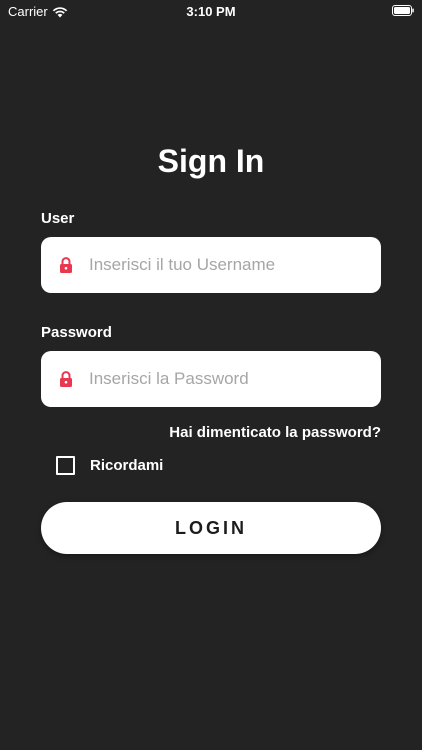  Describe the element at coordinates (219, 265) in the screenshot. I see `username-input` at that location.